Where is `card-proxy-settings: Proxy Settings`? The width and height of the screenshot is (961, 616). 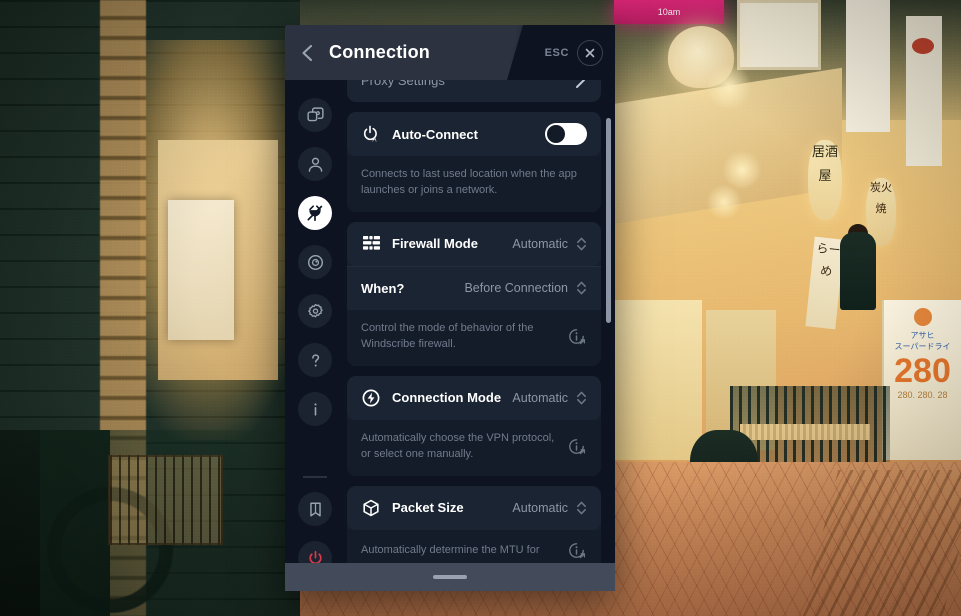 card-proxy-settings: Proxy Settings is located at coordinates (474, 91).